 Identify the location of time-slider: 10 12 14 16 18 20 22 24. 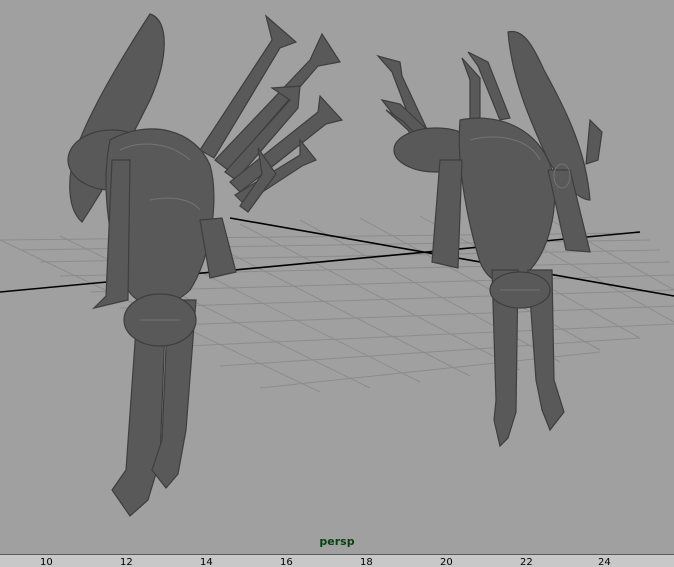
(337, 560).